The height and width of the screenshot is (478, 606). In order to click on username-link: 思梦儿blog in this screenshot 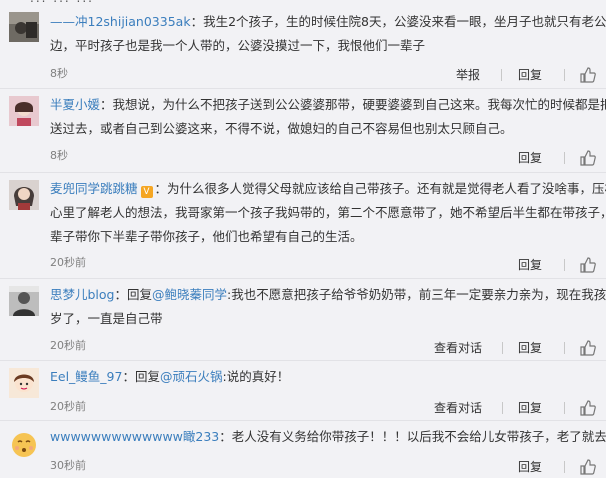, I will do `click(82, 294)`.